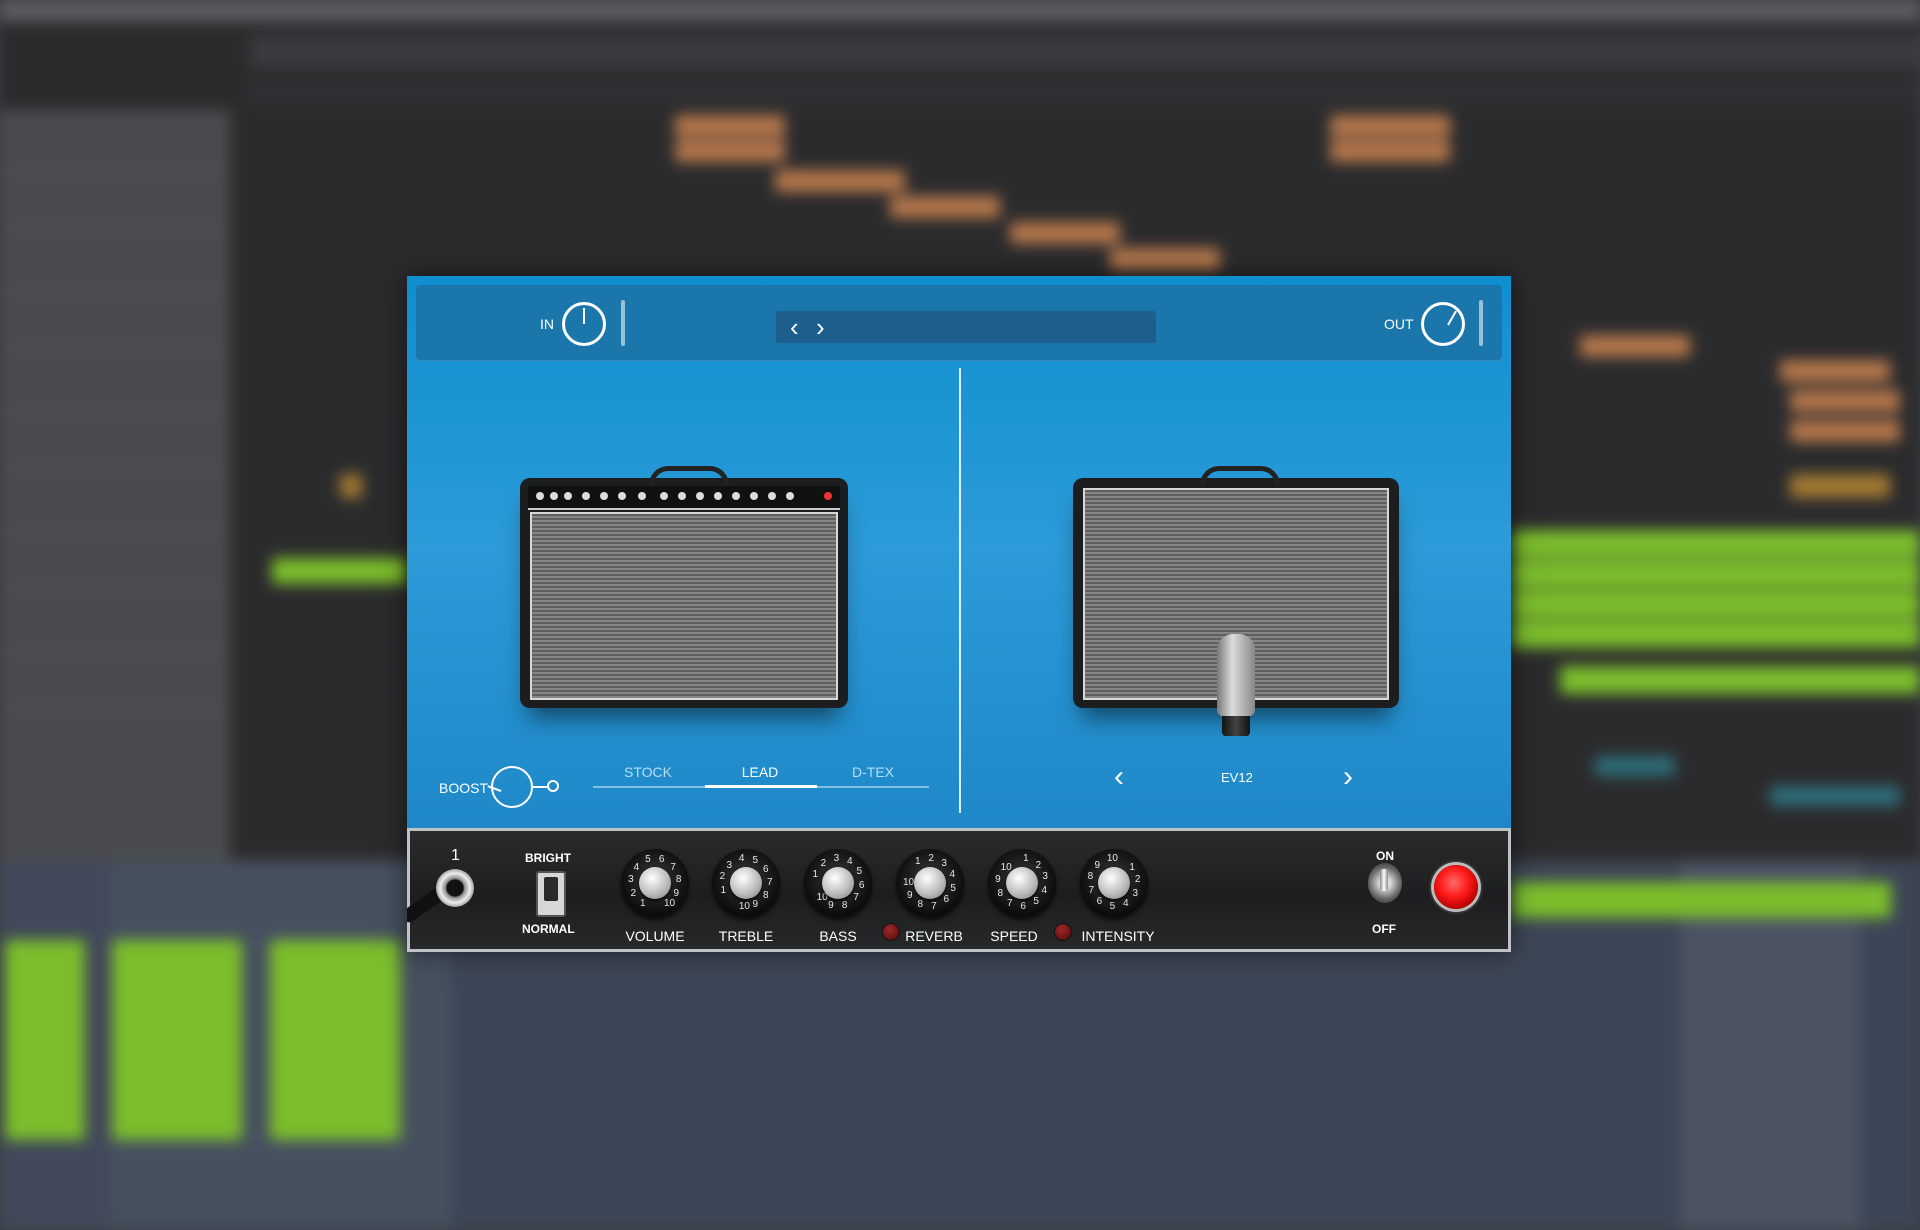  Describe the element at coordinates (584, 324) in the screenshot. I see `input-level-knob` at that location.